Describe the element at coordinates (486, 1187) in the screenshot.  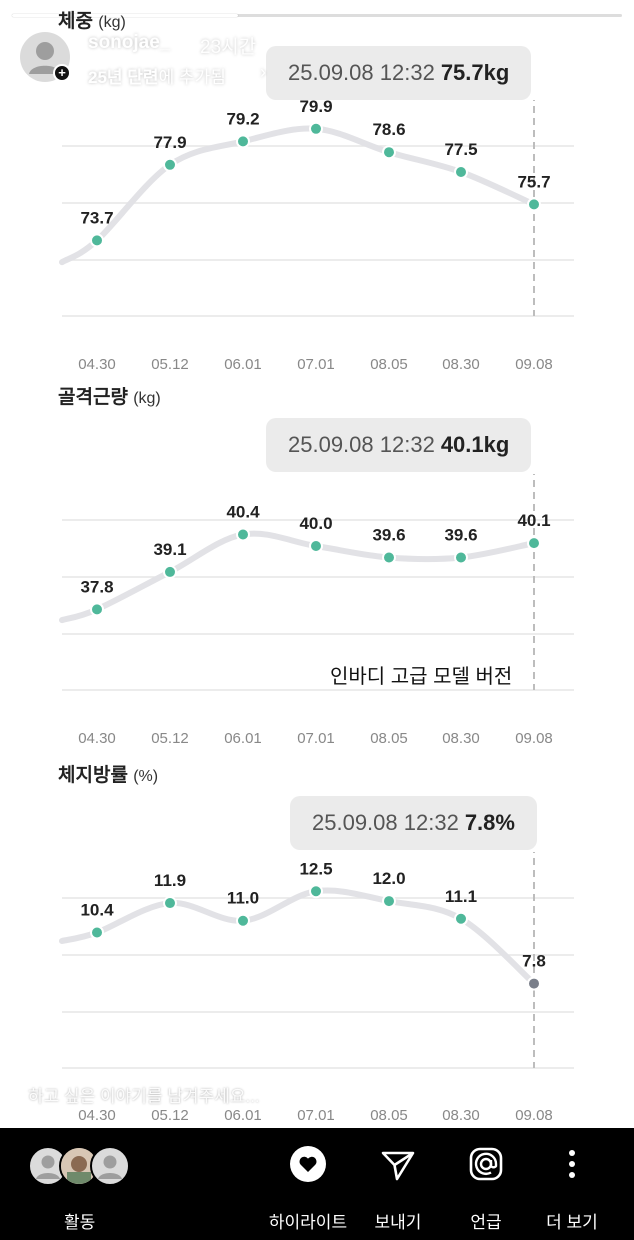
I see `mention-button: 언급` at that location.